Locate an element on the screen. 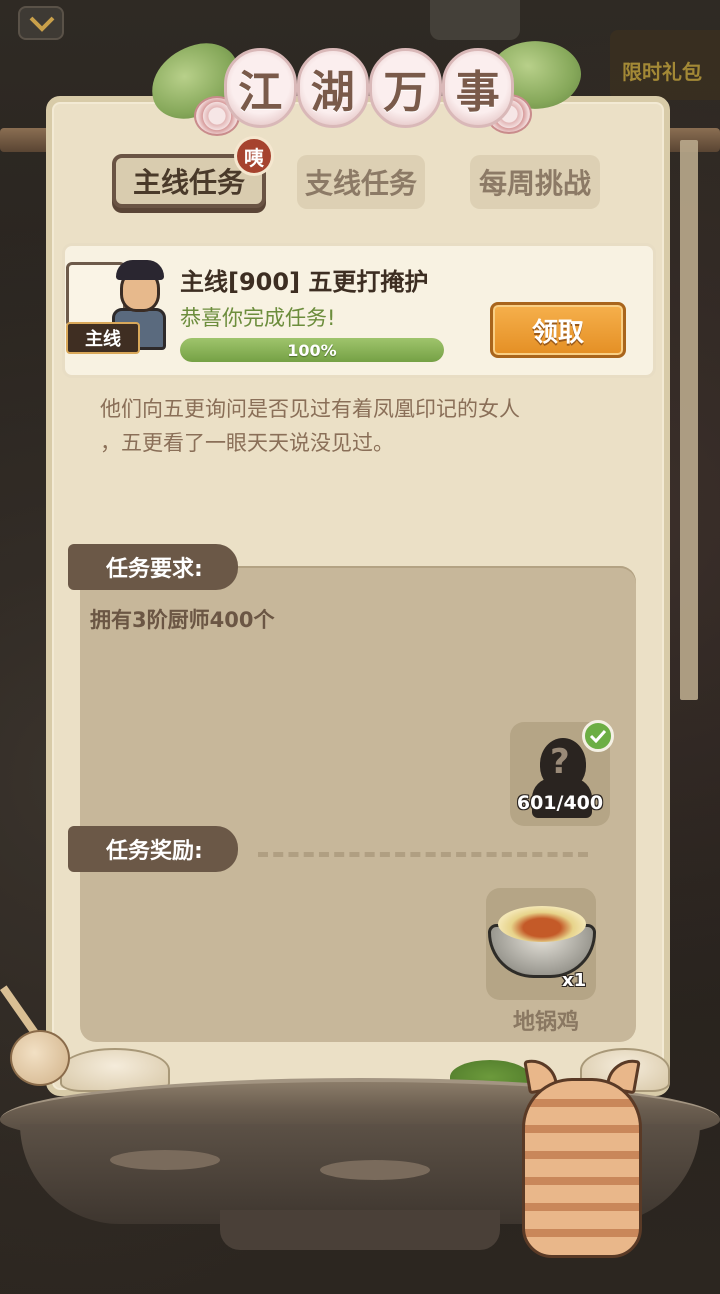 Image resolution: width=720 pixels, height=1294 pixels. title-char: 江 is located at coordinates (260, 88).